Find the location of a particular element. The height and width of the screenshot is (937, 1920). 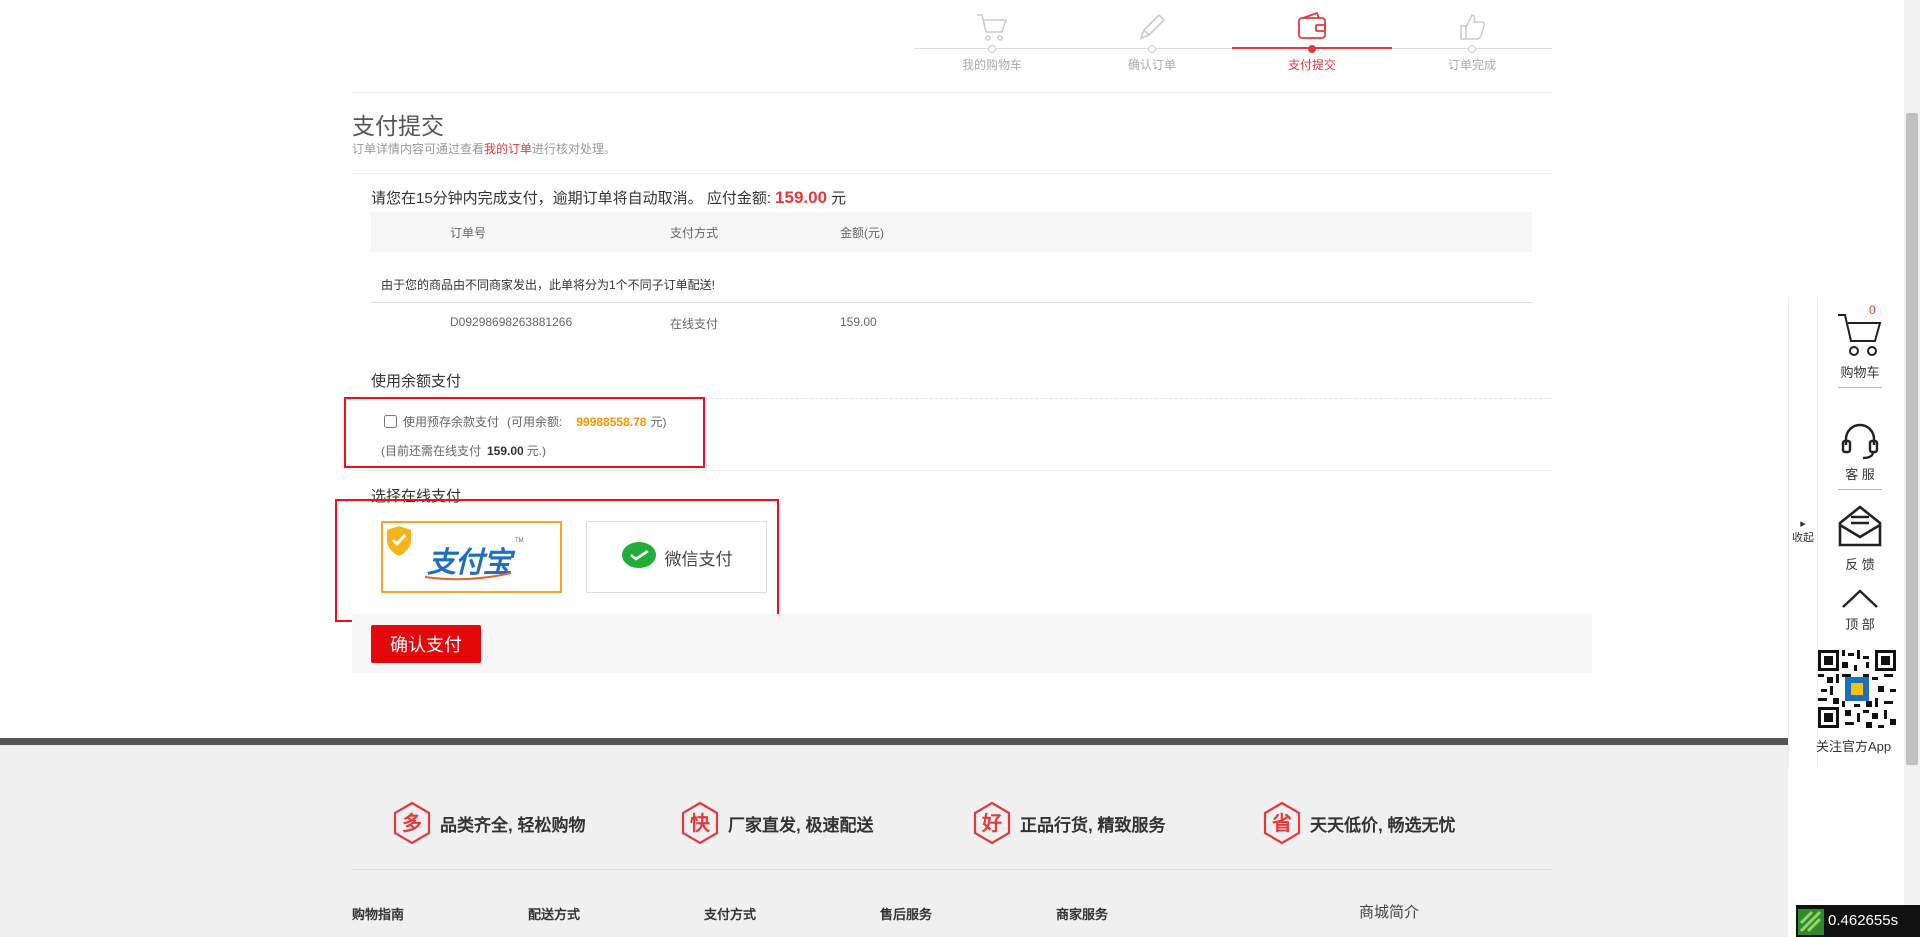

promise-item: 好 正品行货, 精致服务 is located at coordinates (1068, 823).